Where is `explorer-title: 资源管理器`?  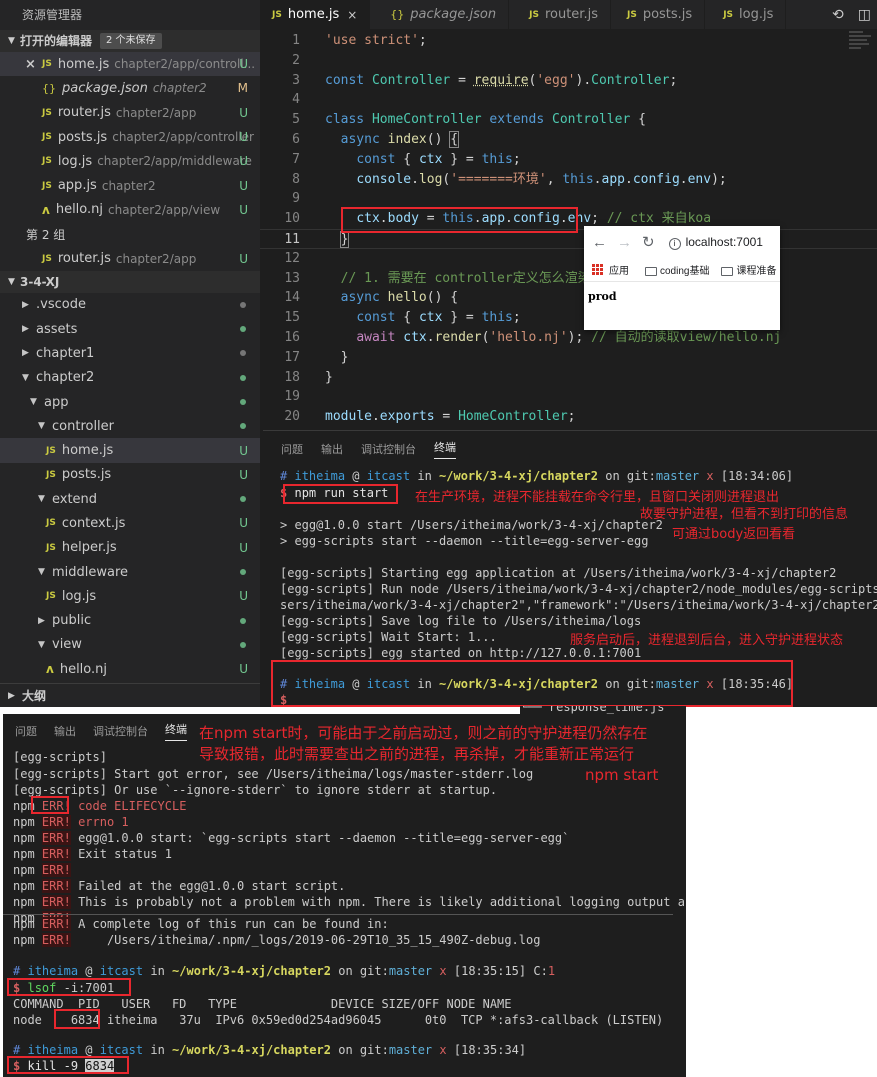 explorer-title: 资源管理器 is located at coordinates (52, 15).